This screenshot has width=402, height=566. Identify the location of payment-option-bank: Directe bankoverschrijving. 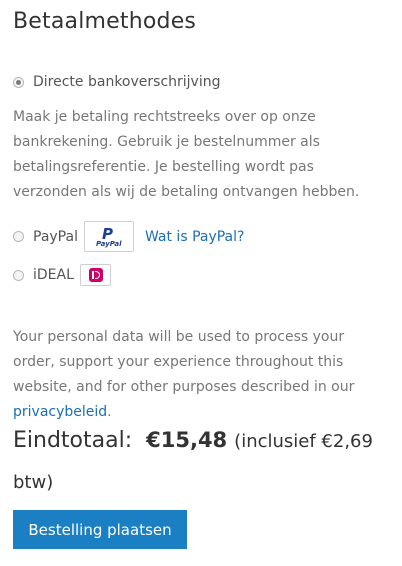
(116, 82).